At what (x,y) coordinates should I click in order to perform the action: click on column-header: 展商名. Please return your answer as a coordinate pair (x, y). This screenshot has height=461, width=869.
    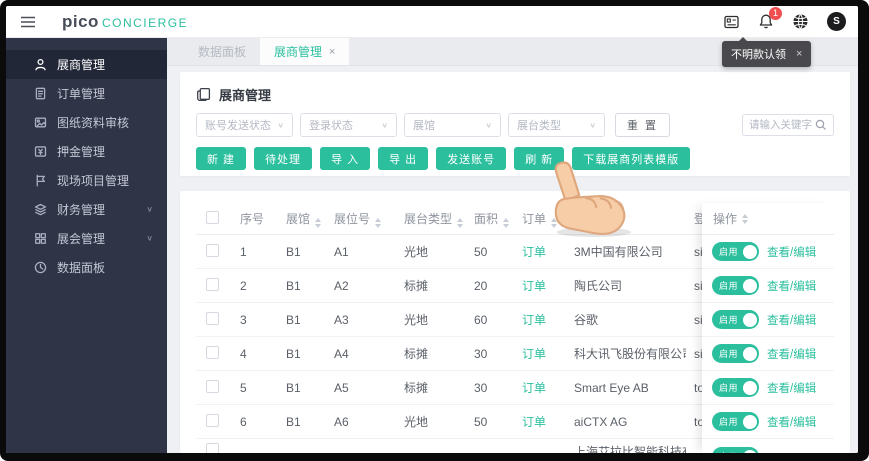
    Looking at the image, I should click on (626, 219).